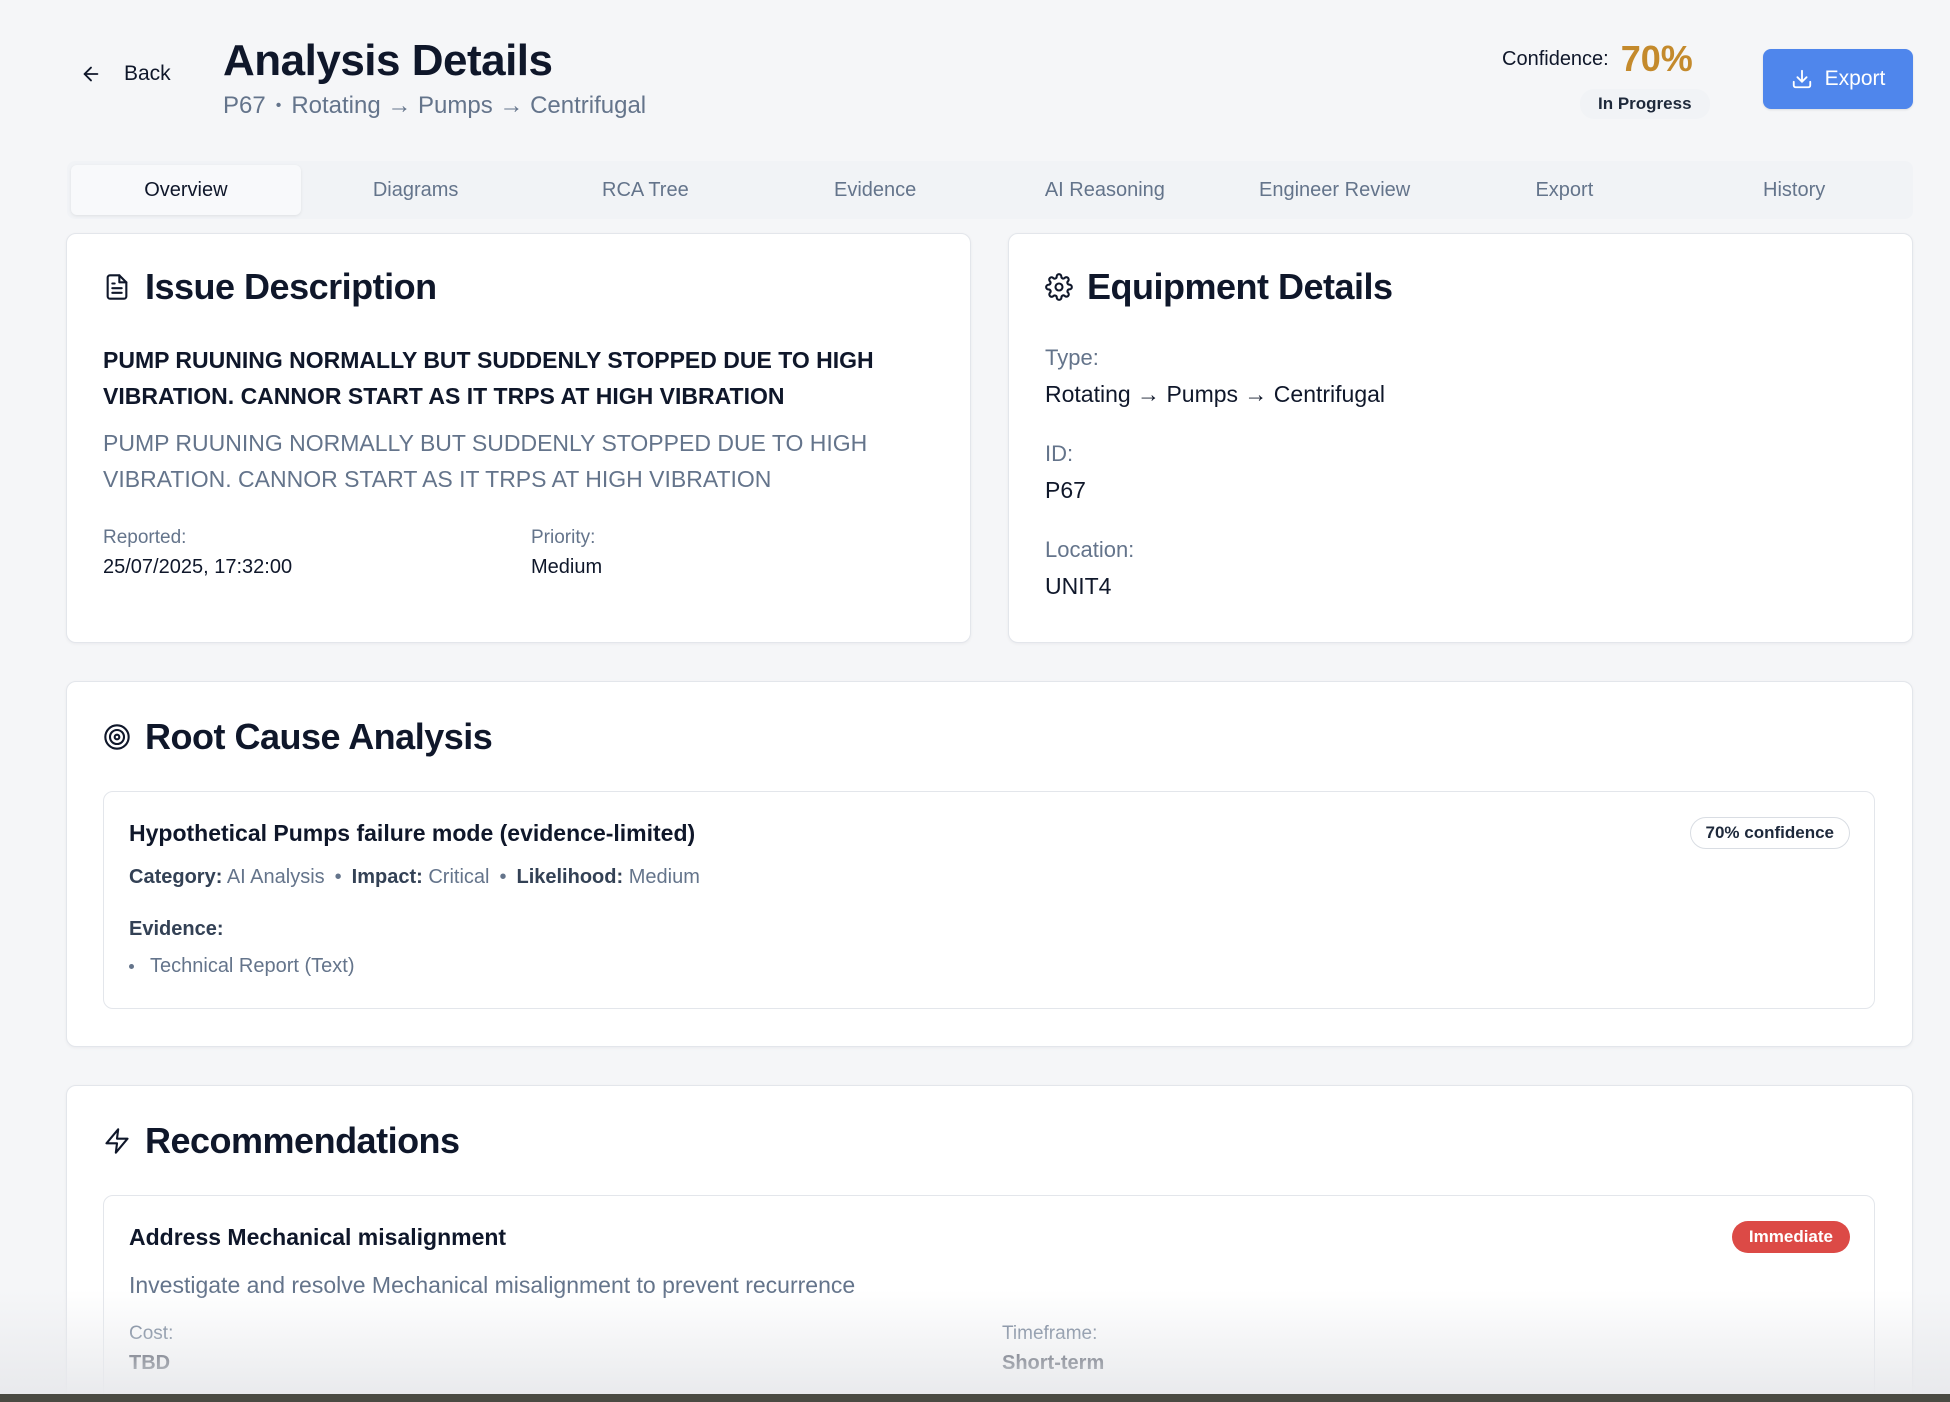 This screenshot has width=1950, height=1402. I want to click on location-value: UNIT4, so click(1078, 586).